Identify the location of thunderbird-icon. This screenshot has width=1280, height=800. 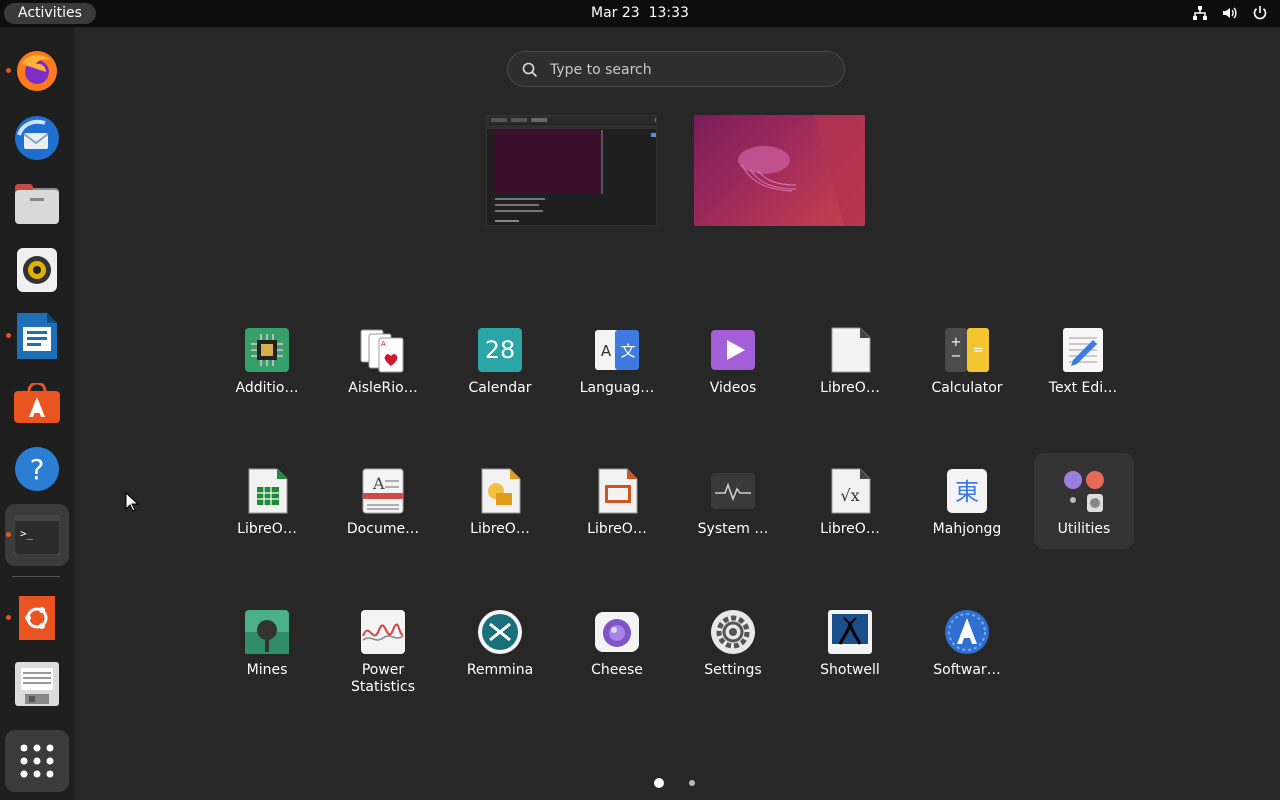
(37, 138).